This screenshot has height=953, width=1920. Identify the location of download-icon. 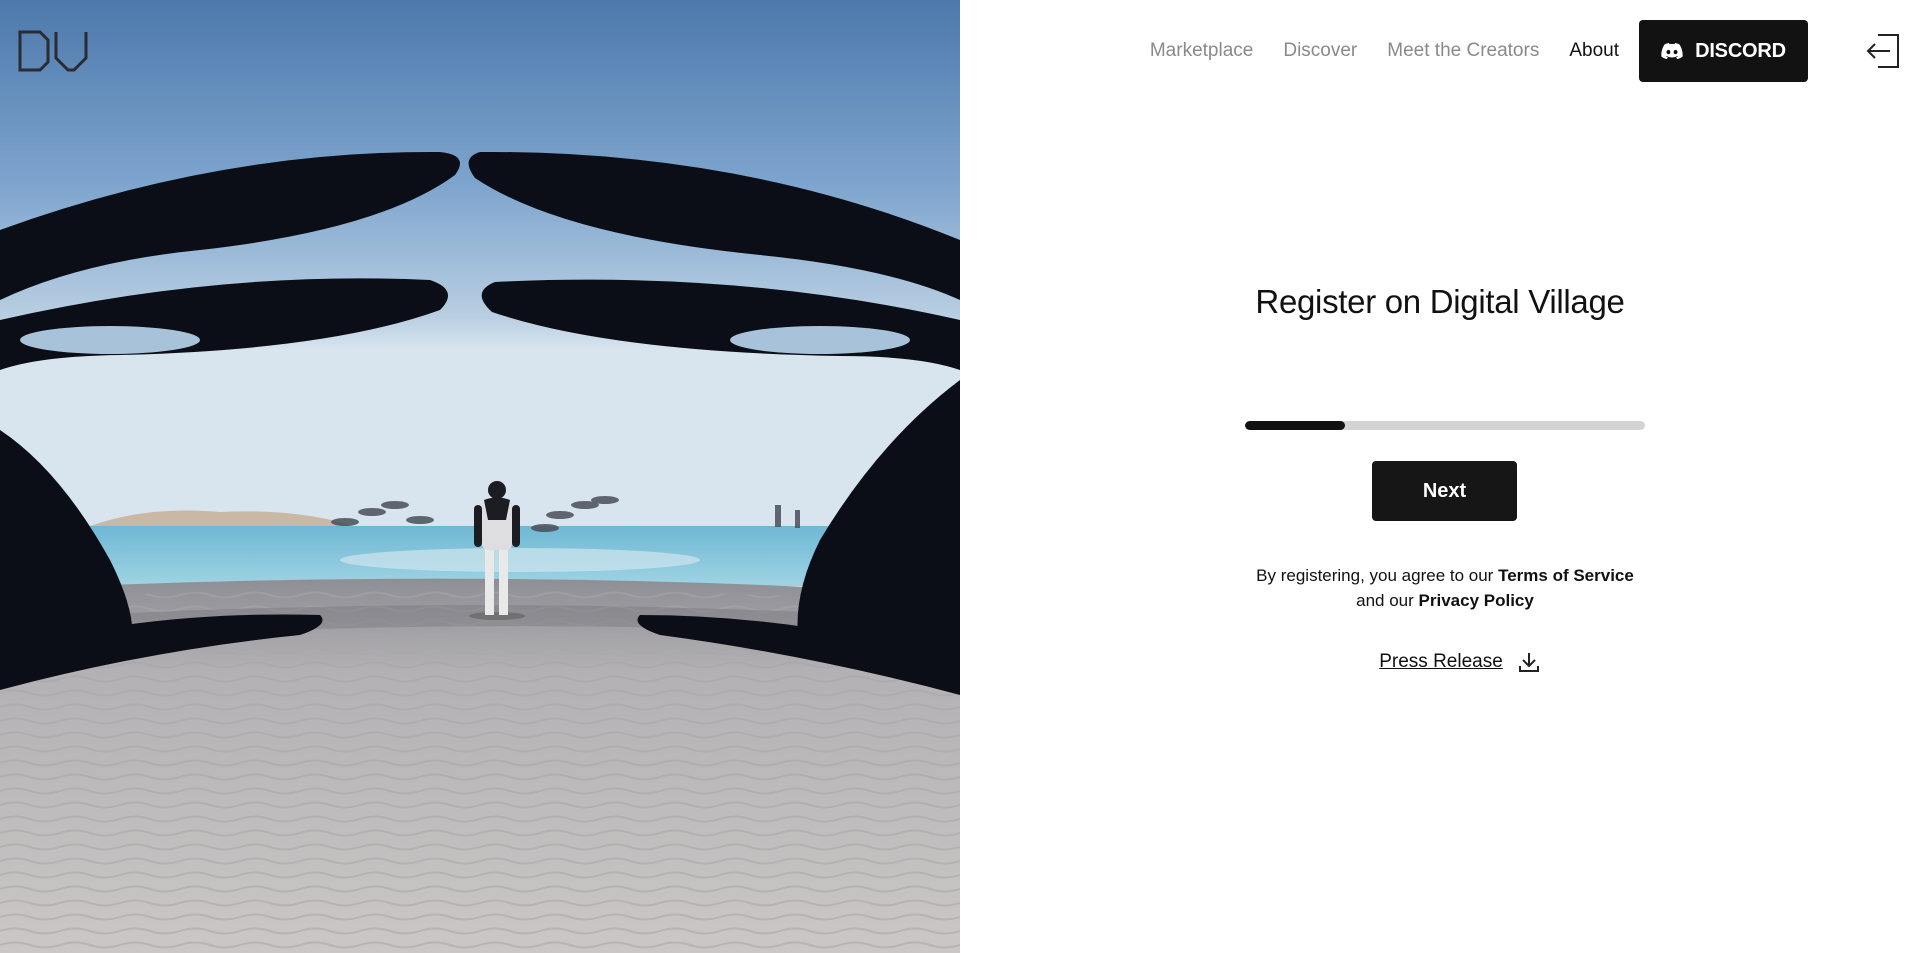
(1529, 662).